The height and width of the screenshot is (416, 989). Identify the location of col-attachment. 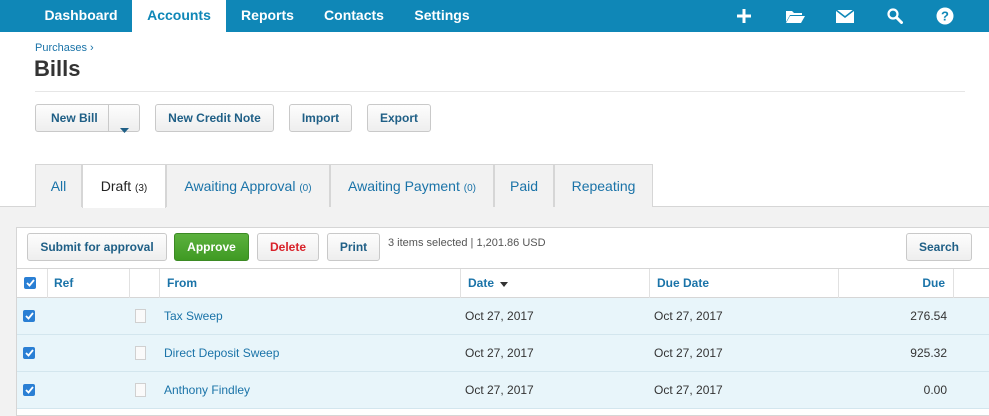
(145, 283).